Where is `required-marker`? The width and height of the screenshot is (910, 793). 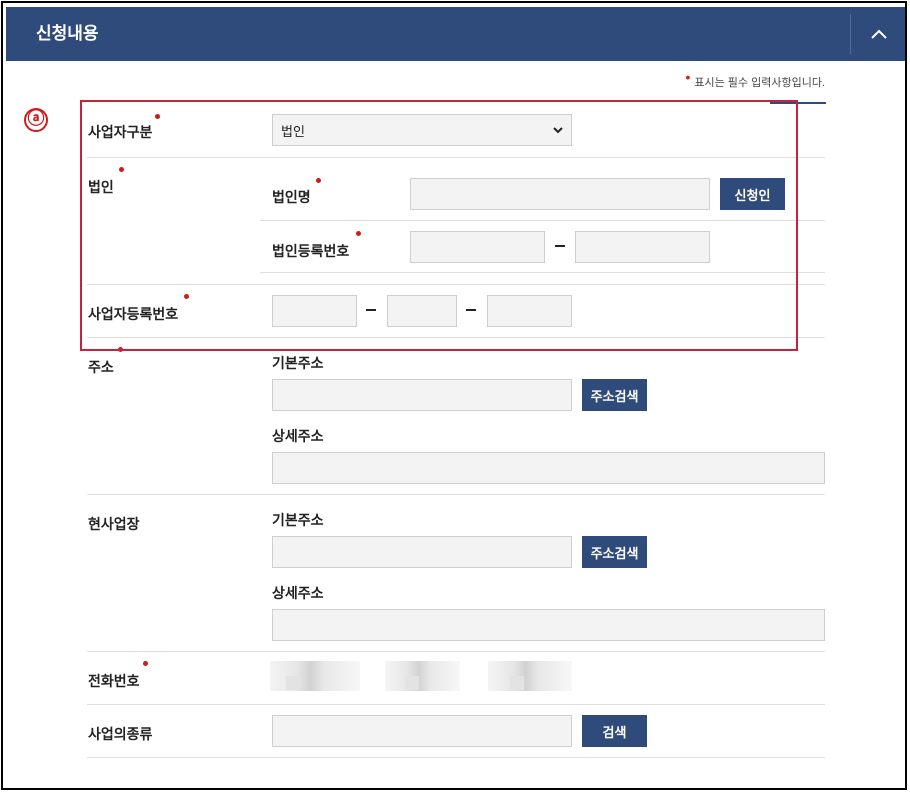 required-marker is located at coordinates (145, 663).